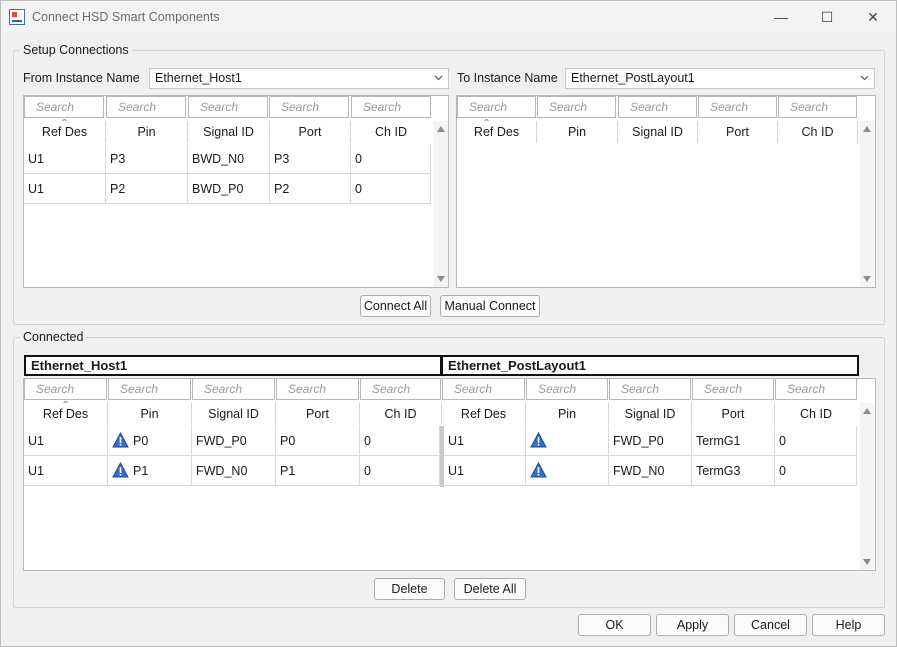 The width and height of the screenshot is (897, 647). I want to click on connect-all-button: Connect All, so click(395, 306).